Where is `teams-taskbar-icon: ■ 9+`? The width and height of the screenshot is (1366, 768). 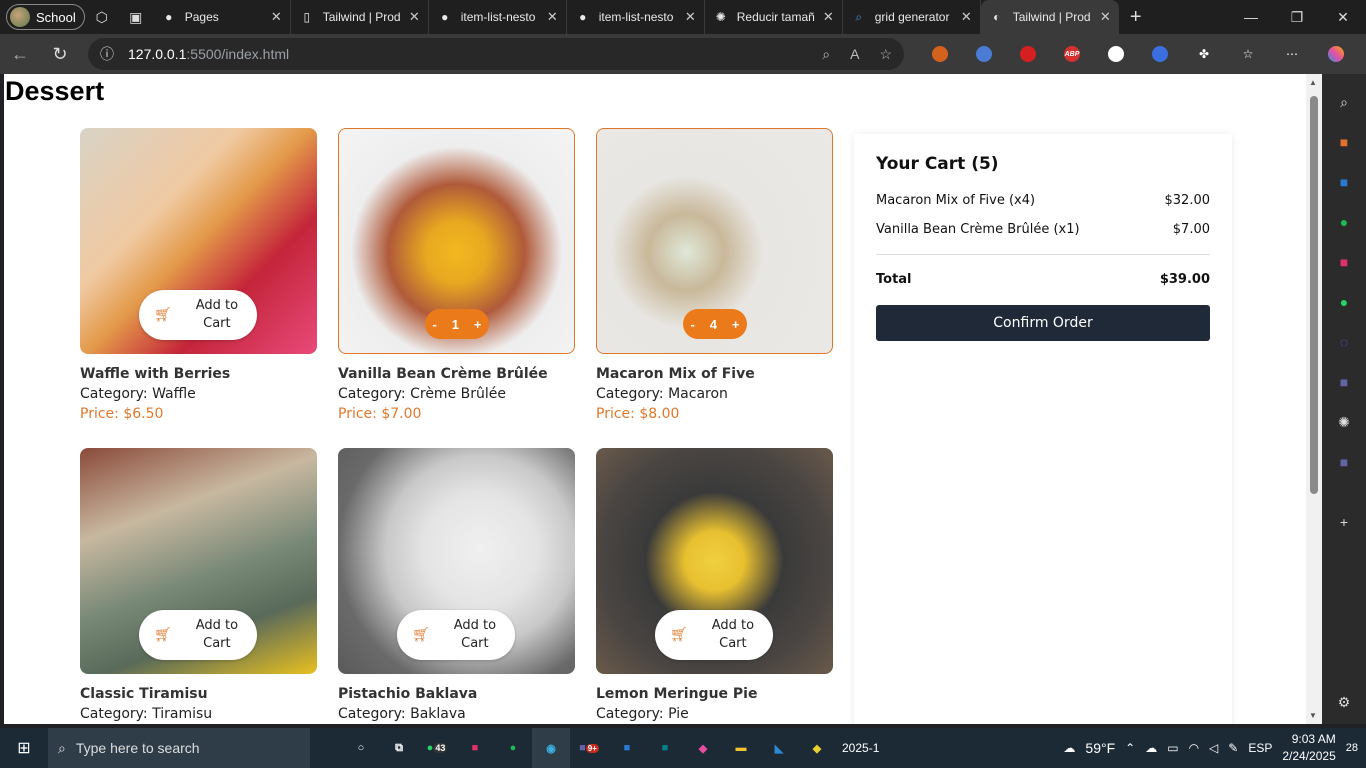 teams-taskbar-icon: ■ 9+ is located at coordinates (589, 748).